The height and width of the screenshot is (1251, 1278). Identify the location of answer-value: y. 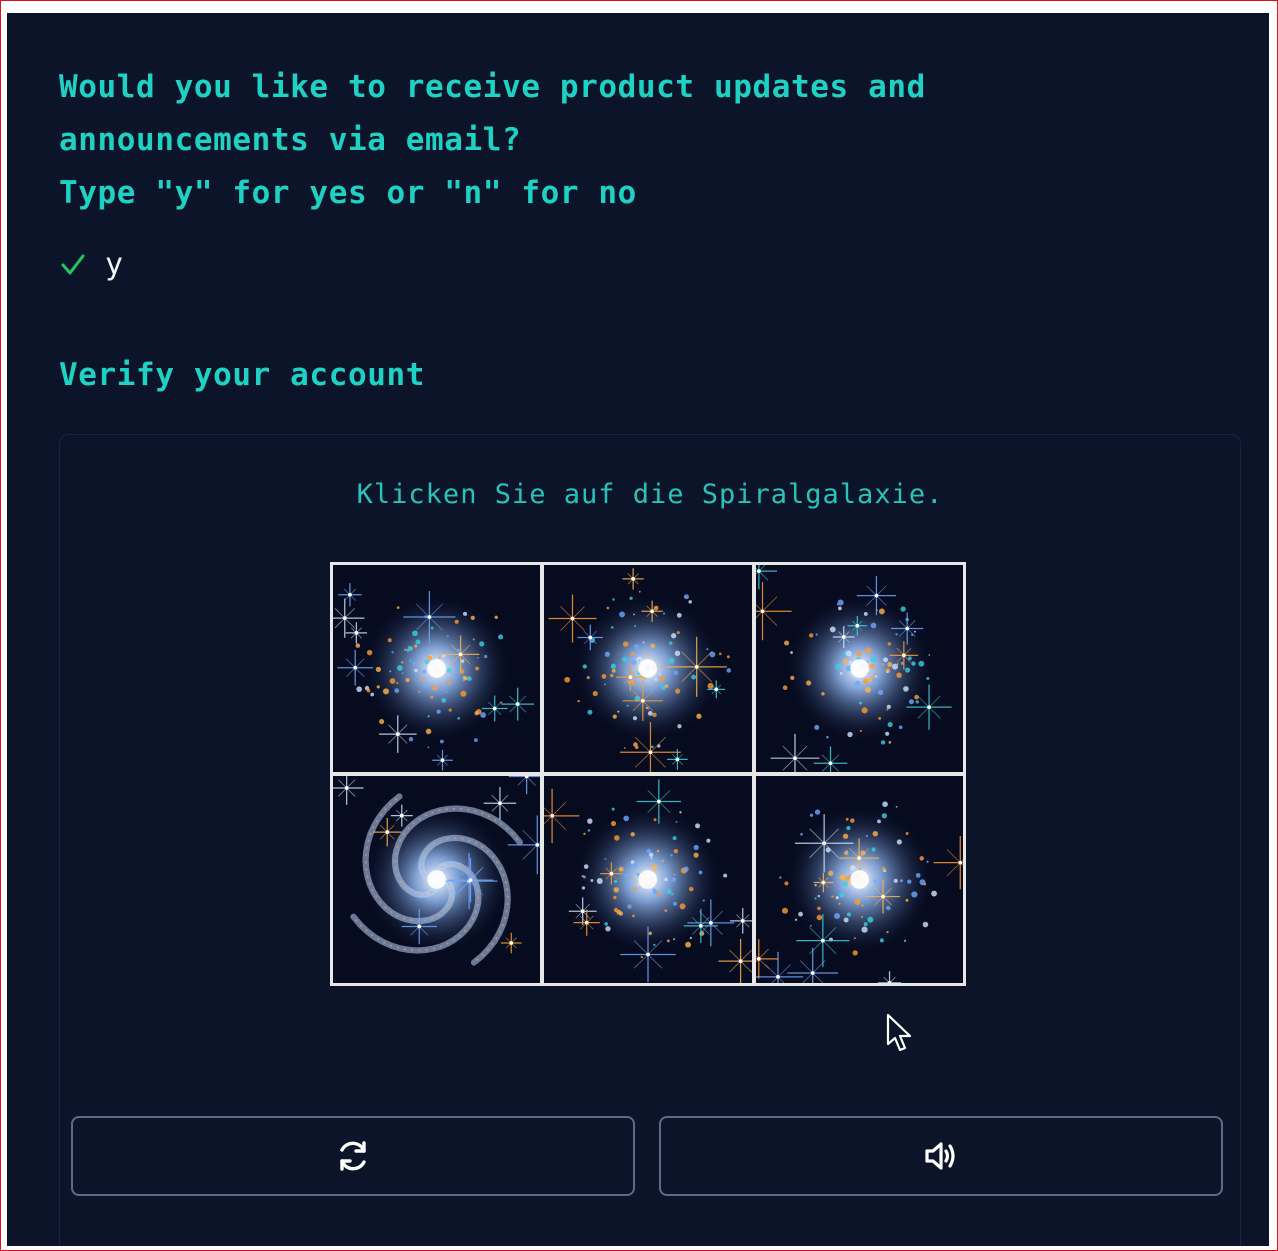
(114, 264).